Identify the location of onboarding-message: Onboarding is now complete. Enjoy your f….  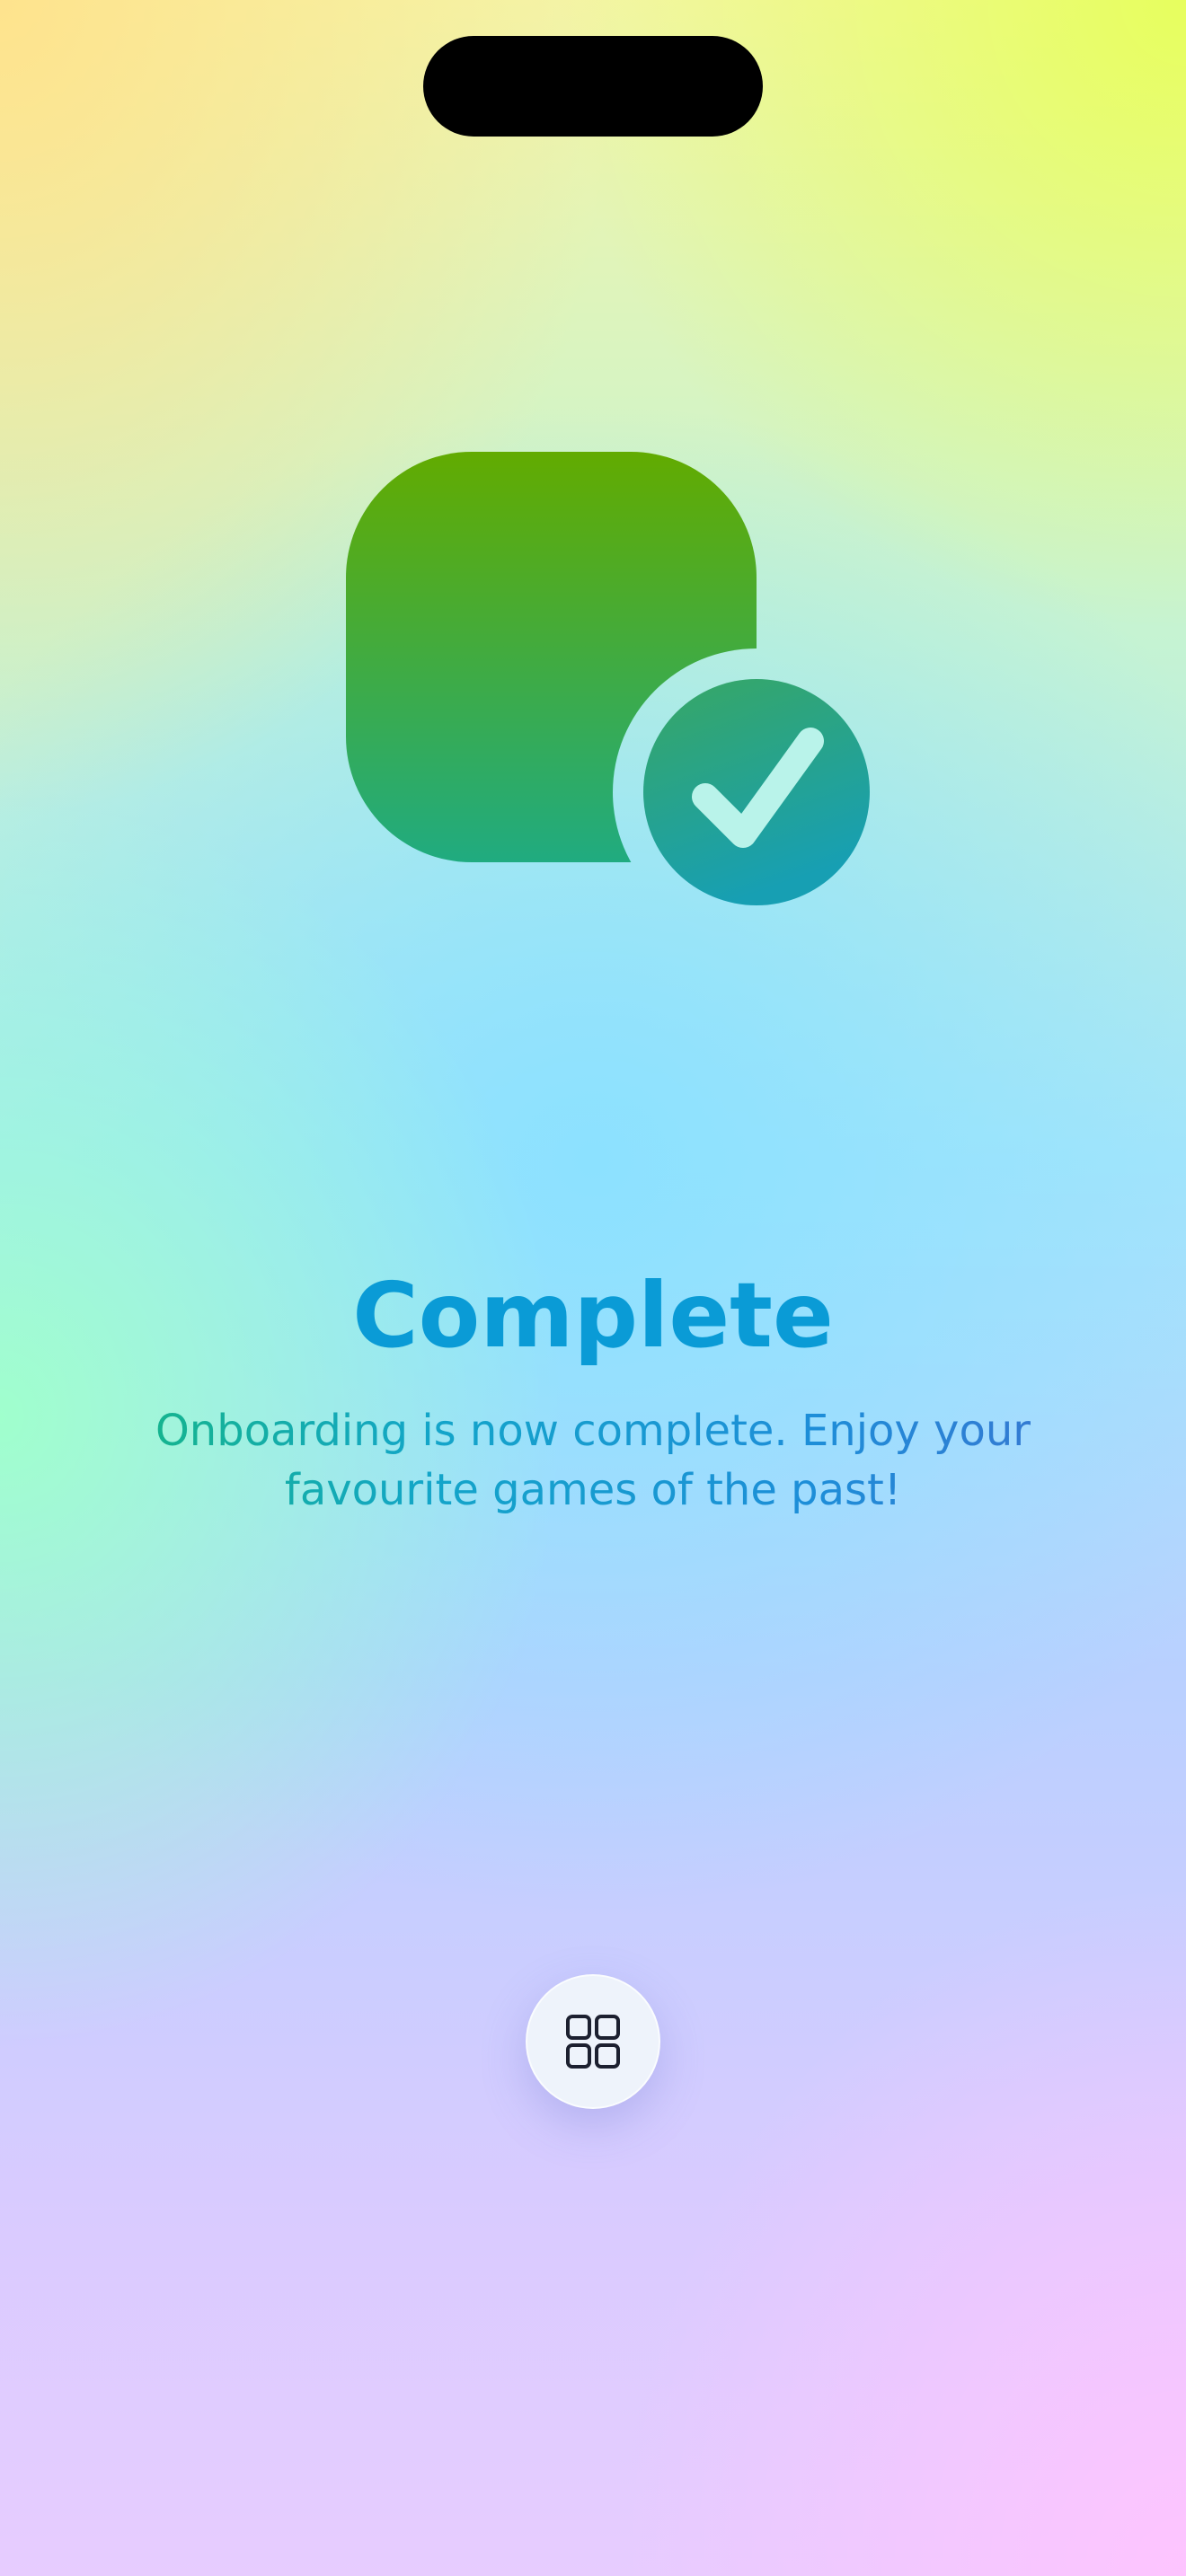
(593, 1460).